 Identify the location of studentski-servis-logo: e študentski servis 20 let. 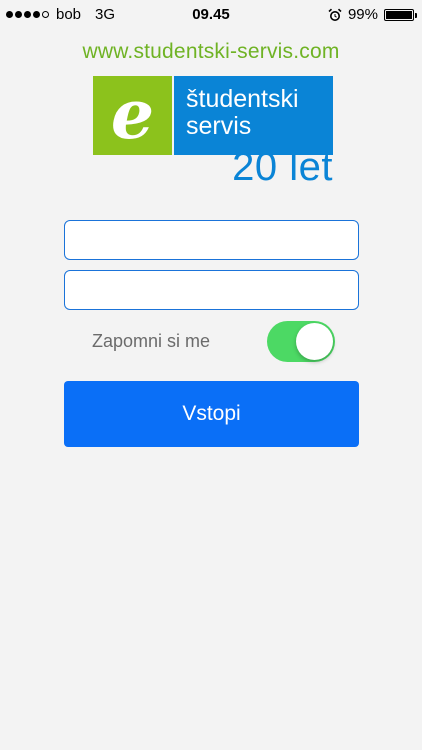
(213, 132).